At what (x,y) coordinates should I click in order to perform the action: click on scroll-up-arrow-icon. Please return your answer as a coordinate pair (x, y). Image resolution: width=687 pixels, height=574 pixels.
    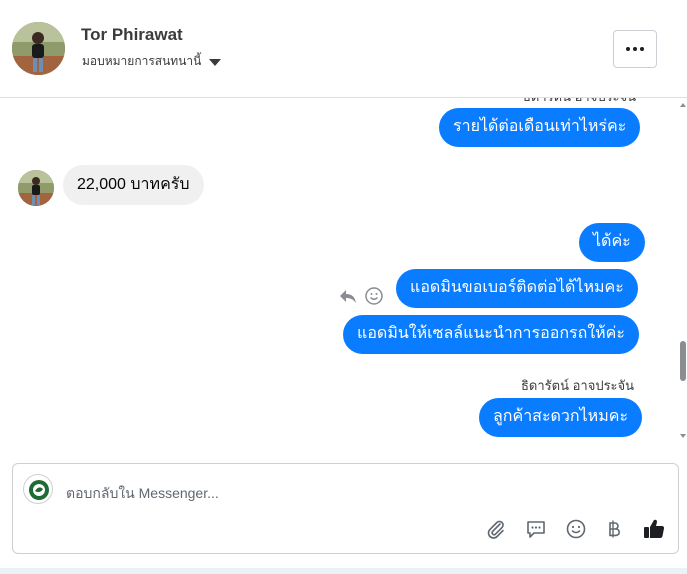
    Looking at the image, I should click on (683, 105).